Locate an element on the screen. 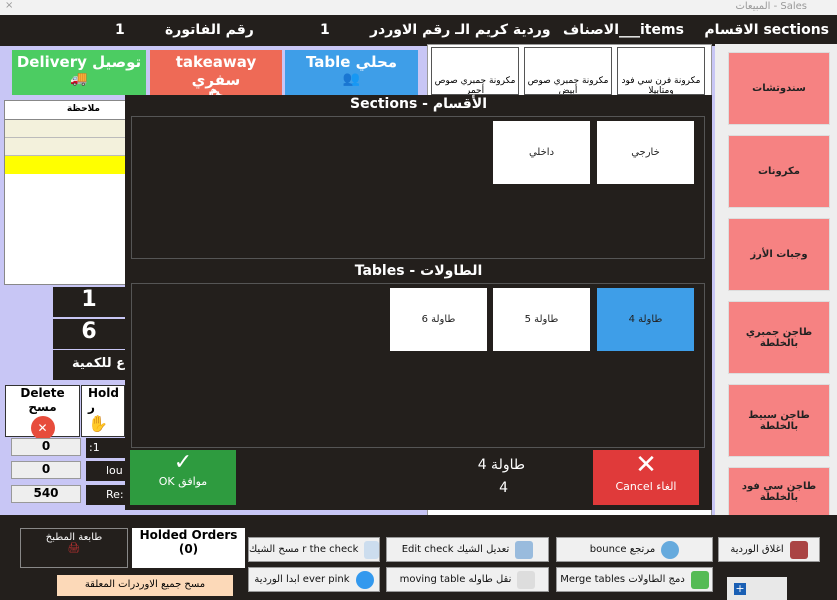  qty-value-2: 6 is located at coordinates (89, 334).